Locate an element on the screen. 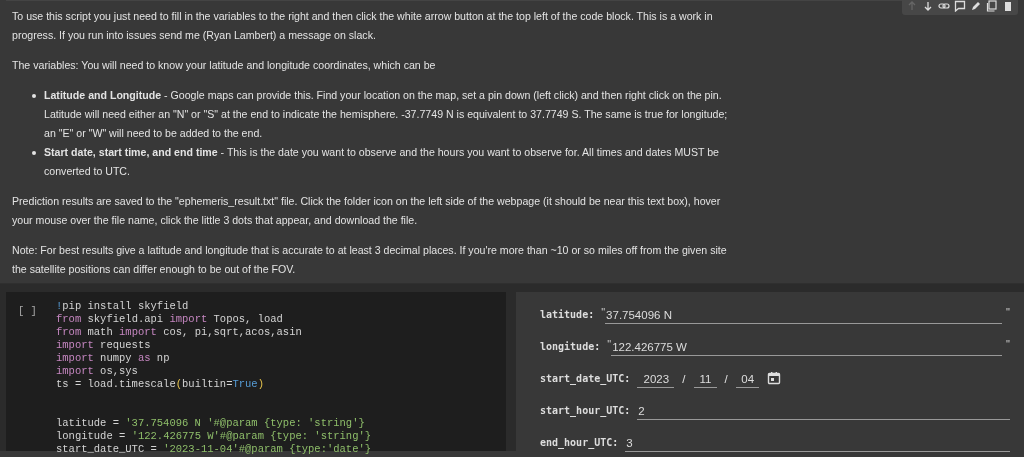 The width and height of the screenshot is (1024, 457). input-field: 122.426775 W is located at coordinates (807, 348).